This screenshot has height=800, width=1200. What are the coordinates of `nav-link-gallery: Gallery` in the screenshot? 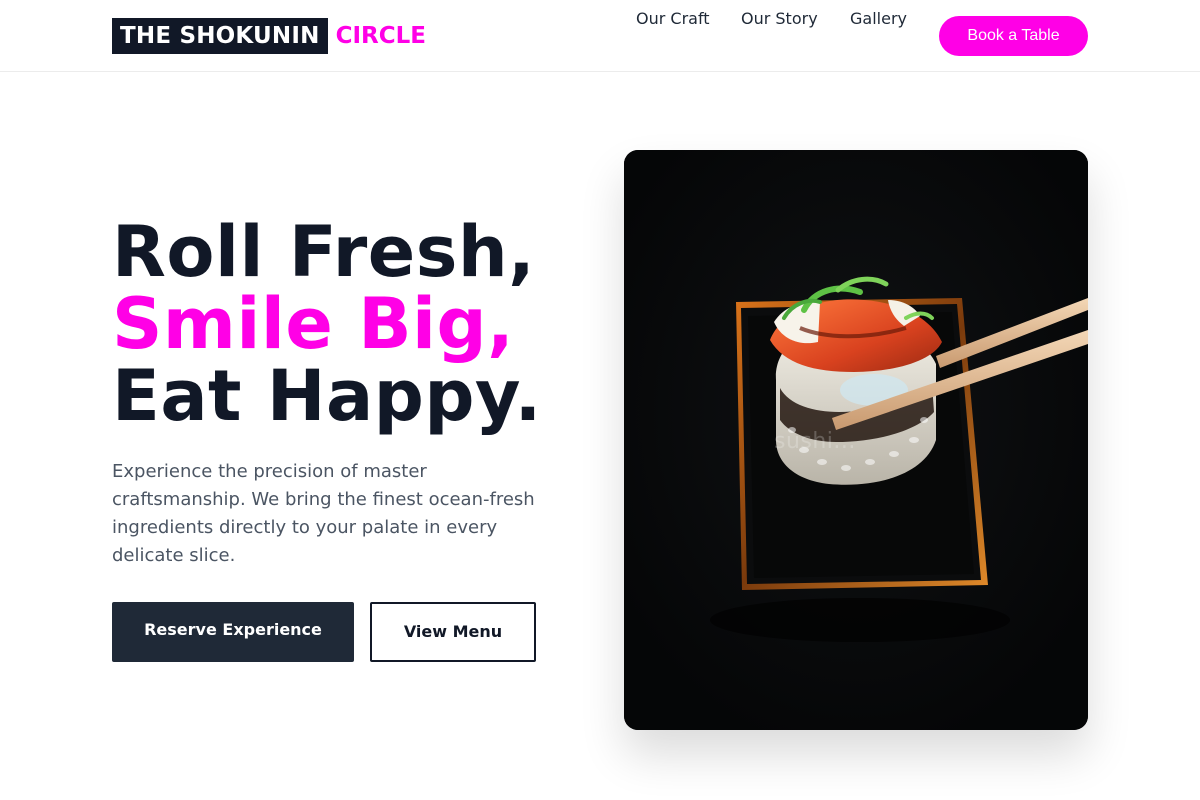 It's located at (878, 20).